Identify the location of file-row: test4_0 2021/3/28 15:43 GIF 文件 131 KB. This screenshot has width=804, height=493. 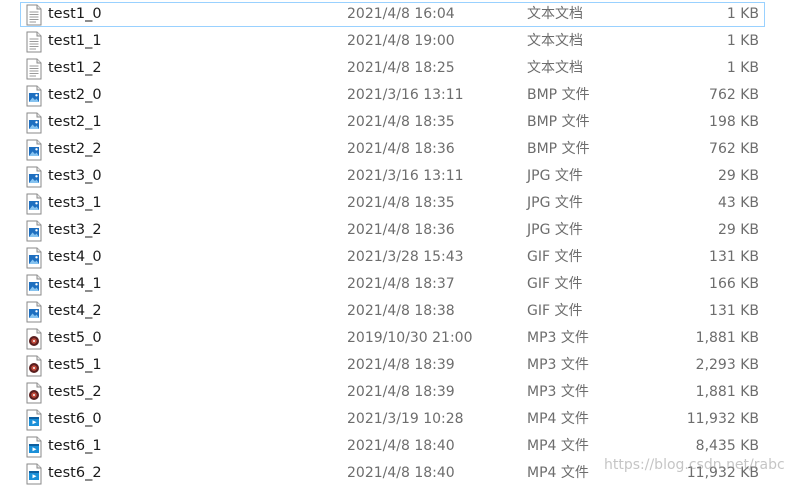
(392, 257).